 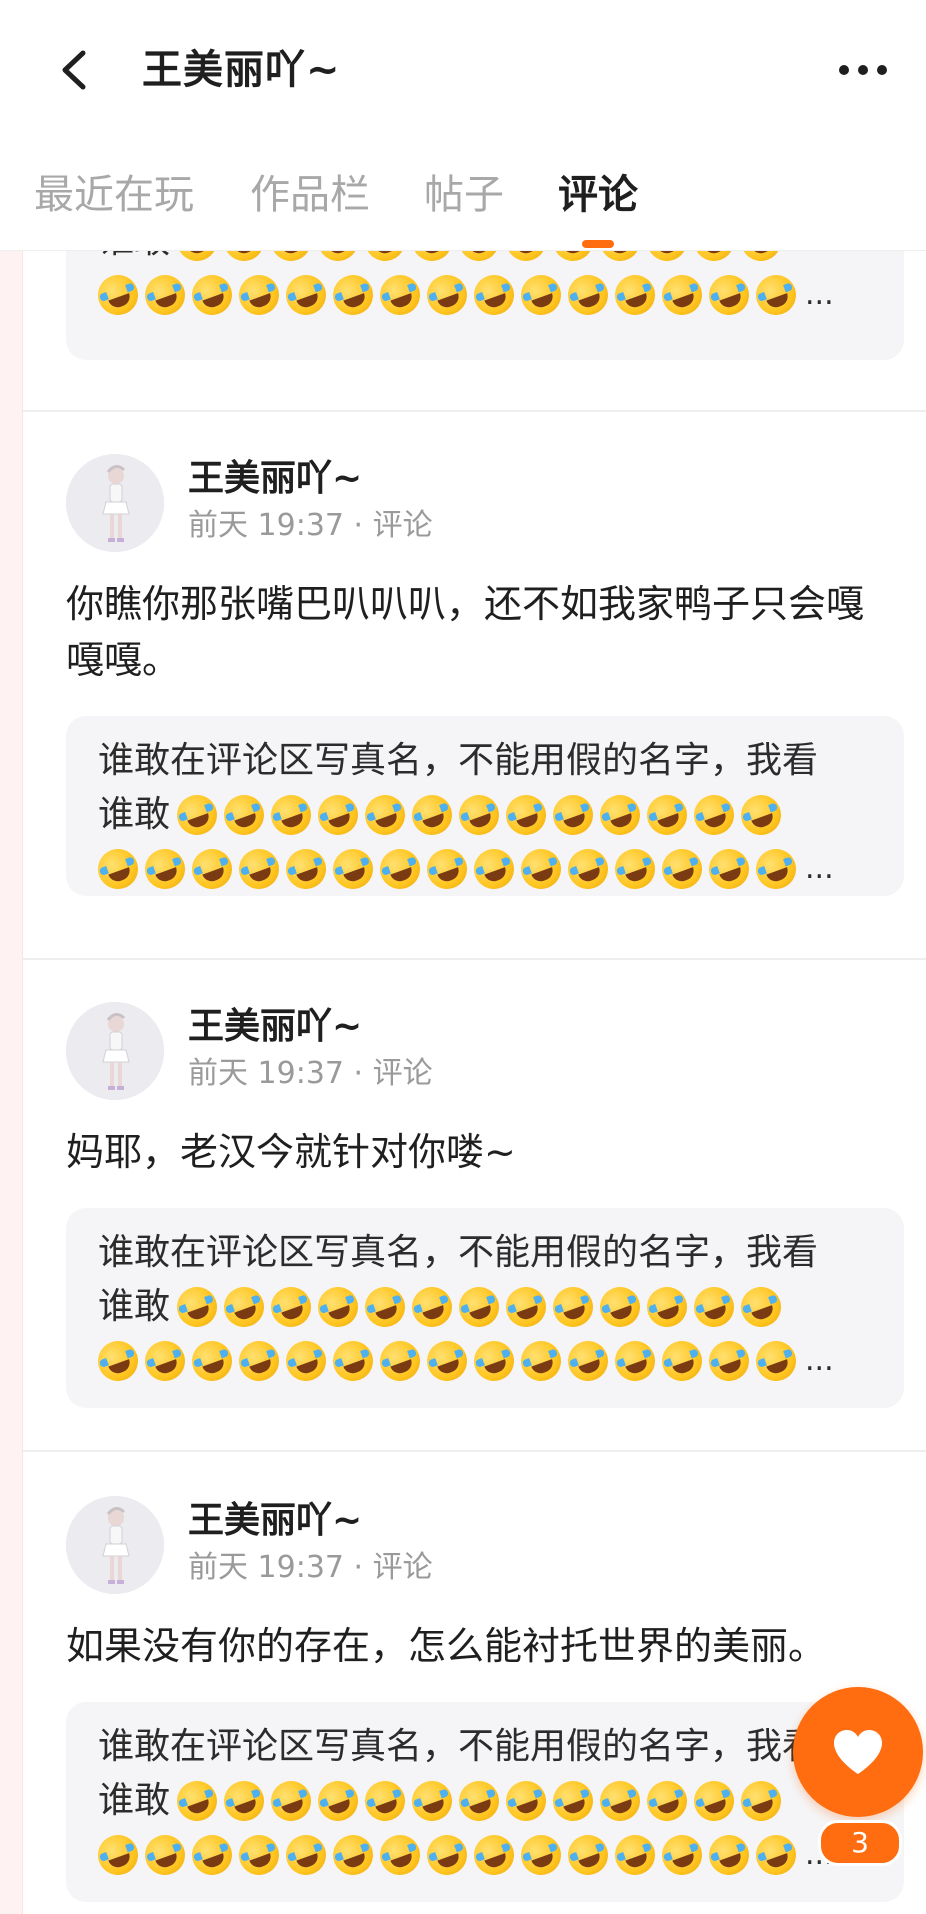 What do you see at coordinates (11, 1082) in the screenshot?
I see `side-decoration` at bounding box center [11, 1082].